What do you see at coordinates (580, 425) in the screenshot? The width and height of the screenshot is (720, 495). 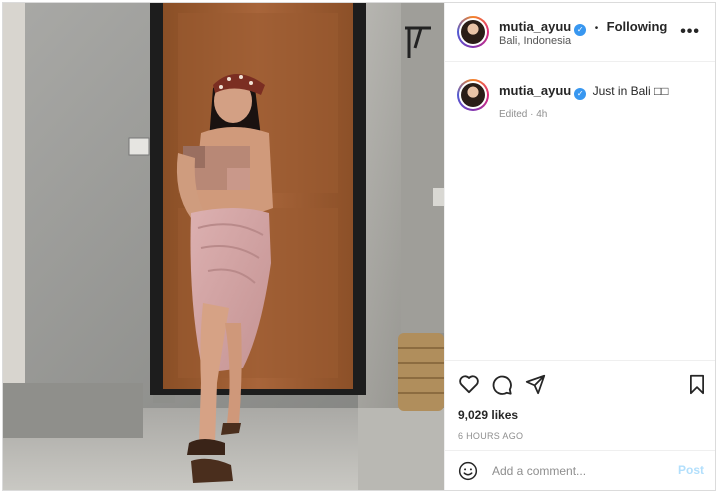 I see `post-actions: 9,029 likes 6 HOURS AGO Post` at bounding box center [580, 425].